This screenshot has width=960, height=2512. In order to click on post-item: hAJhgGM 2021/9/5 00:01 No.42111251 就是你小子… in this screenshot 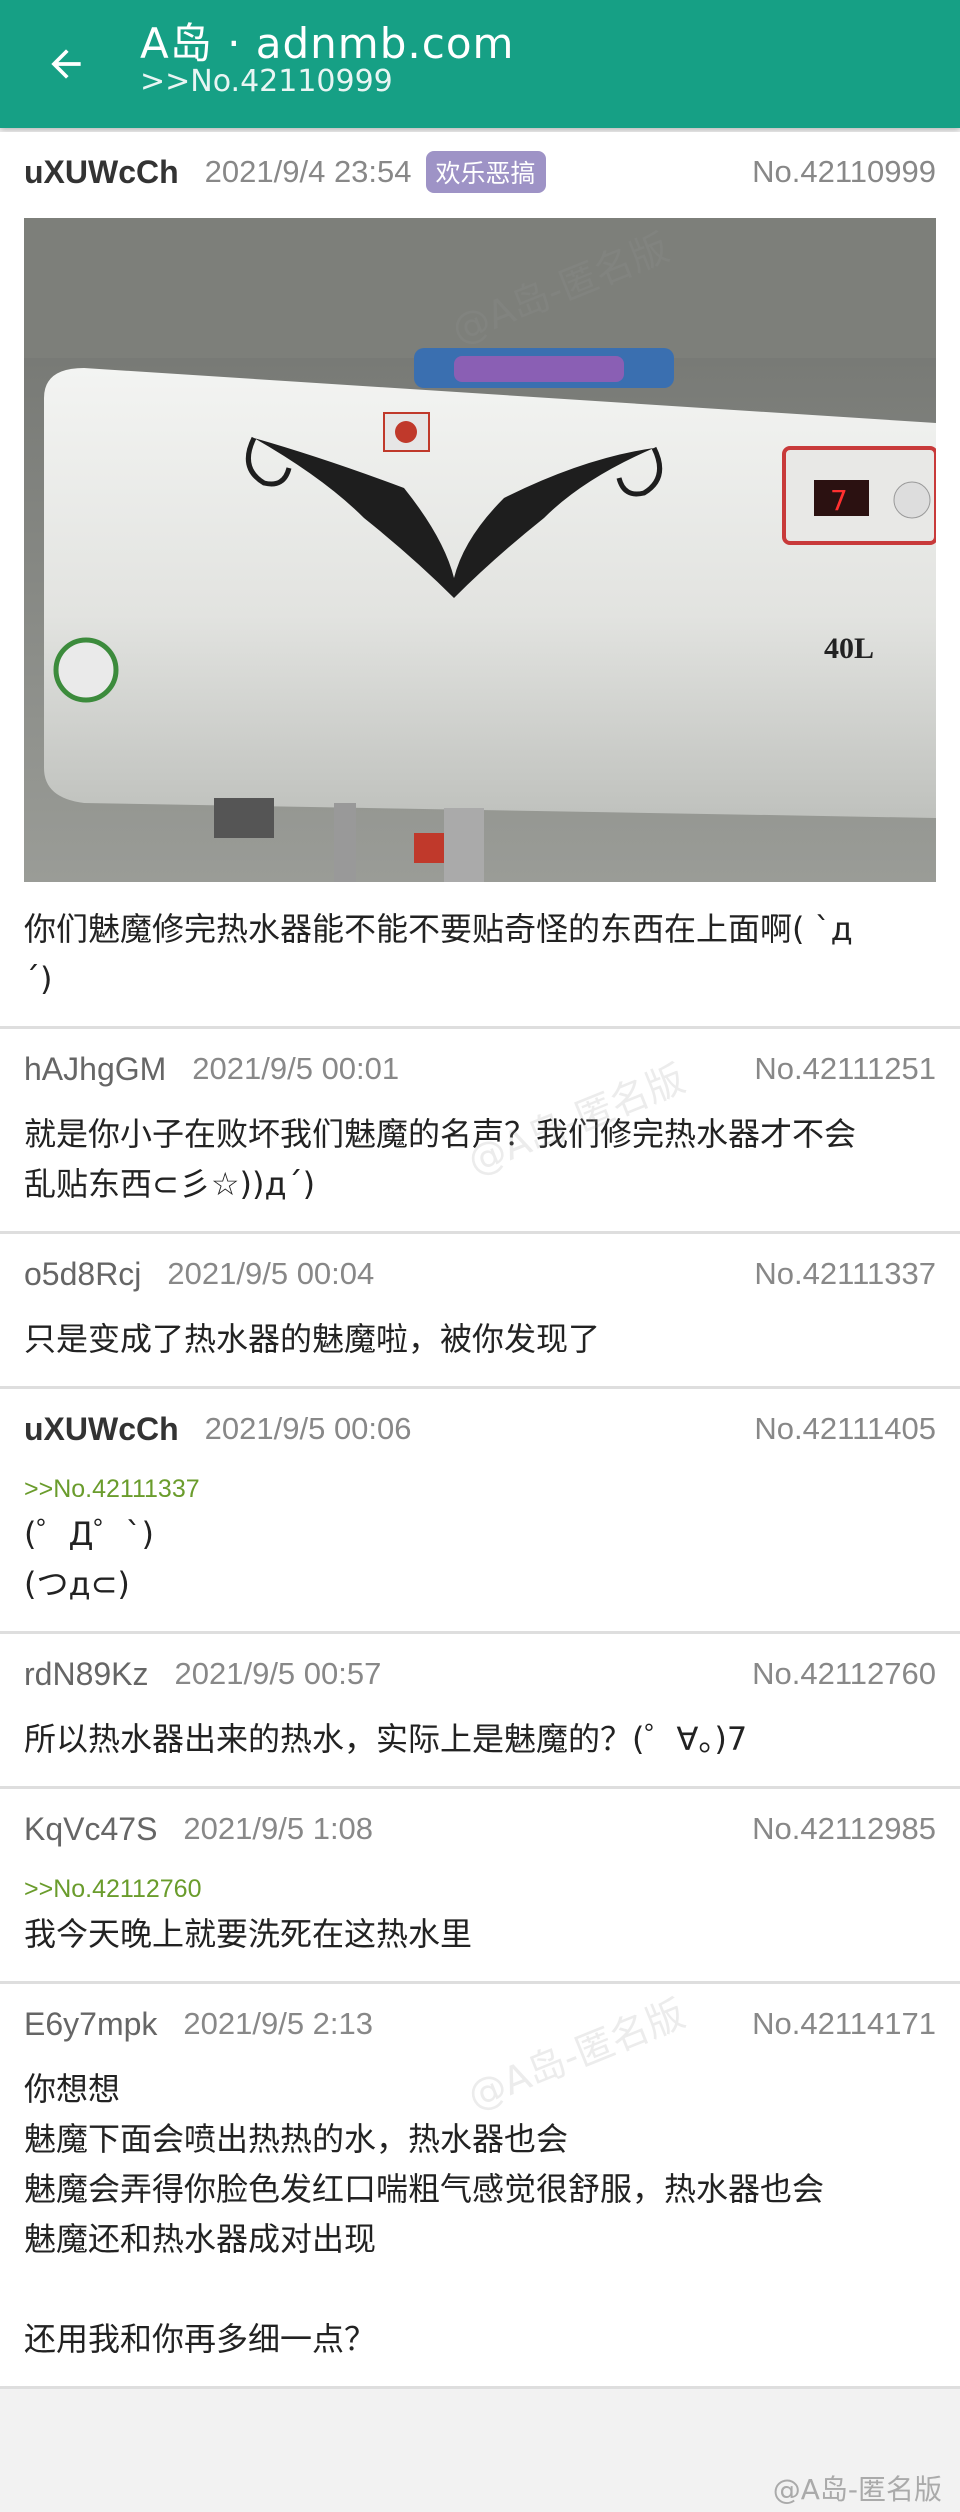, I will do `click(480, 1131)`.